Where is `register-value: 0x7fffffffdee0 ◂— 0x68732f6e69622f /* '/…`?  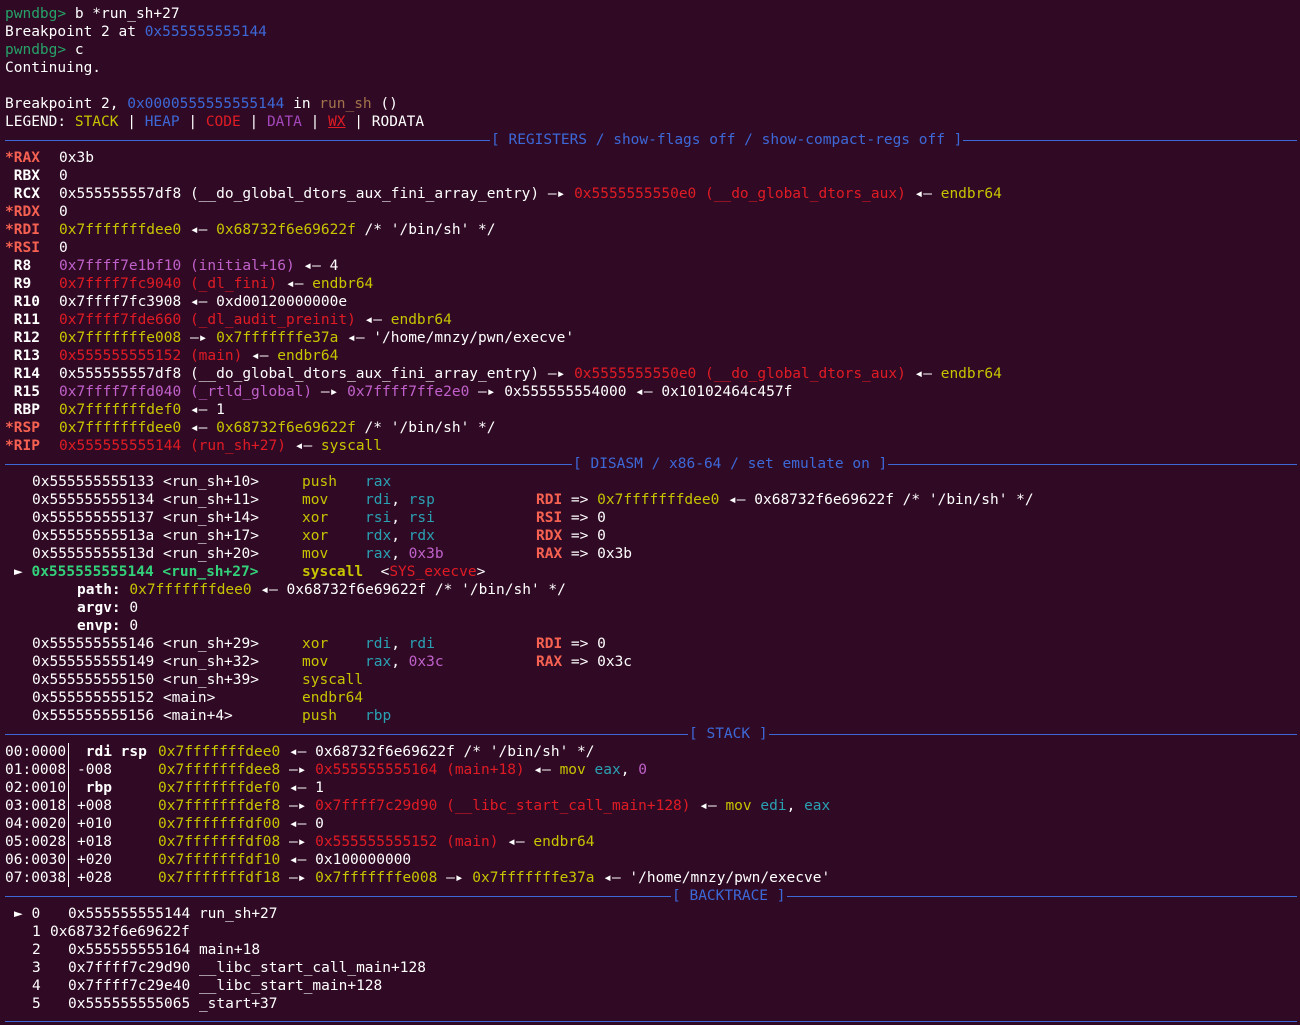
register-value: 0x7fffffffdee0 ◂— 0x68732f6e69622f /* '/… is located at coordinates (277, 230).